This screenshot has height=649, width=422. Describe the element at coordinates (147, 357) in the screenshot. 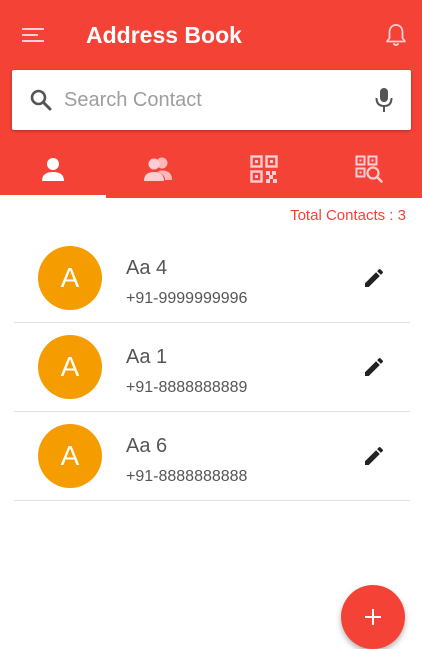

I see `contact-name: Aa 1` at that location.